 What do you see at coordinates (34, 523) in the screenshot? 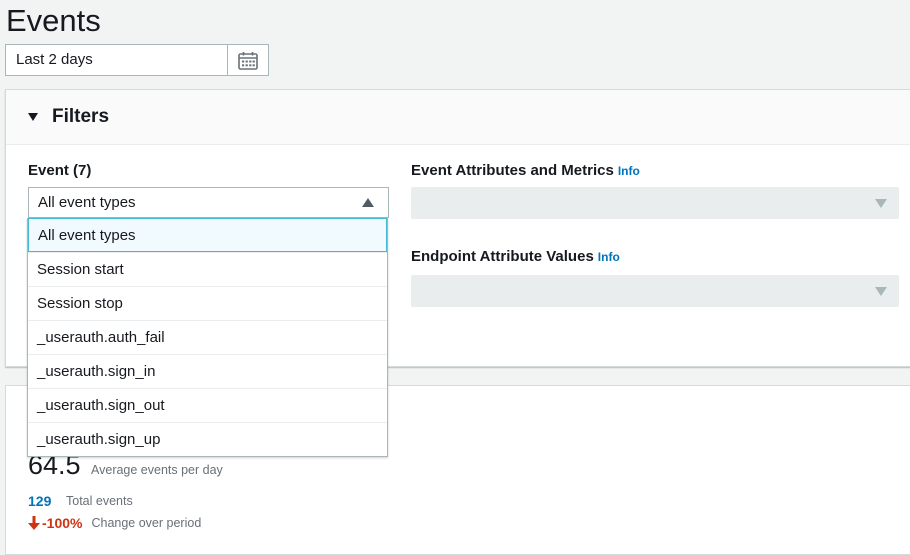
I see `arrow-down-icon` at bounding box center [34, 523].